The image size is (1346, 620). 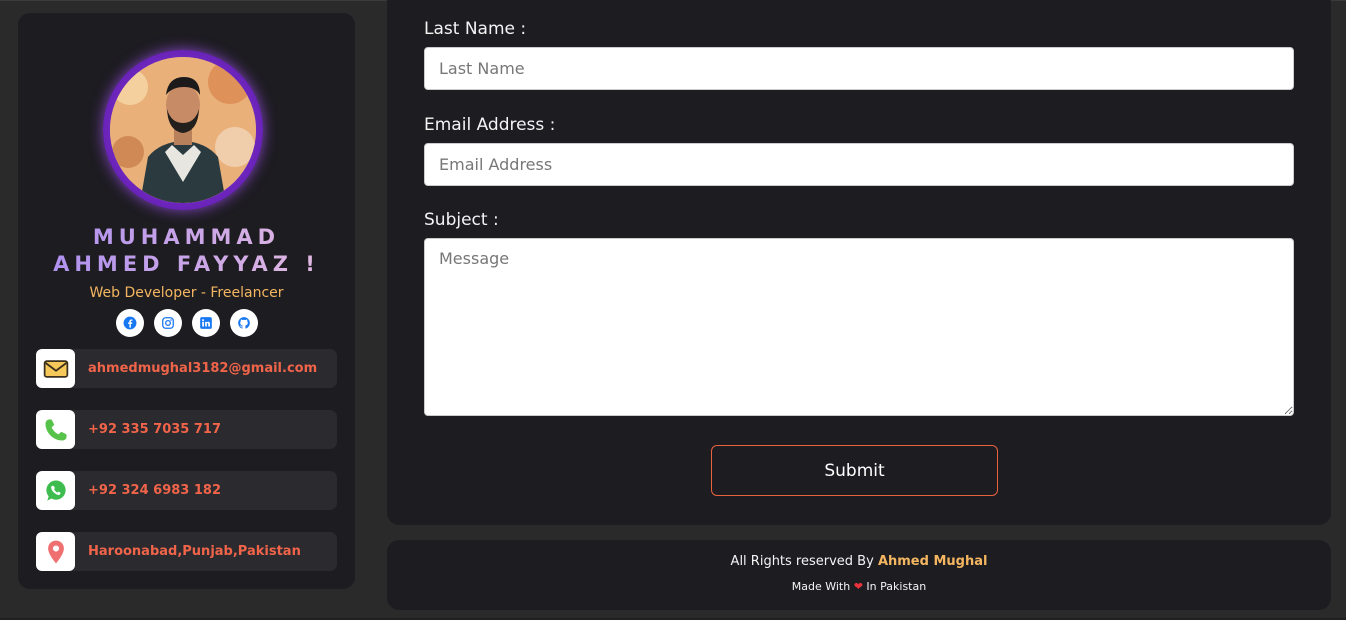 I want to click on footer-made-suffix: In Pakistan, so click(x=894, y=586).